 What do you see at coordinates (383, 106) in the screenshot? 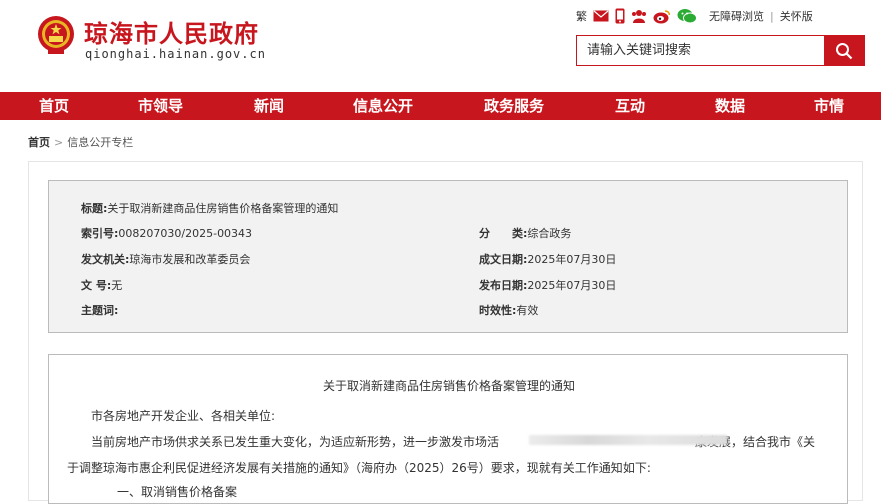
I see `nav-item-info-disclosure: 信息公开` at bounding box center [383, 106].